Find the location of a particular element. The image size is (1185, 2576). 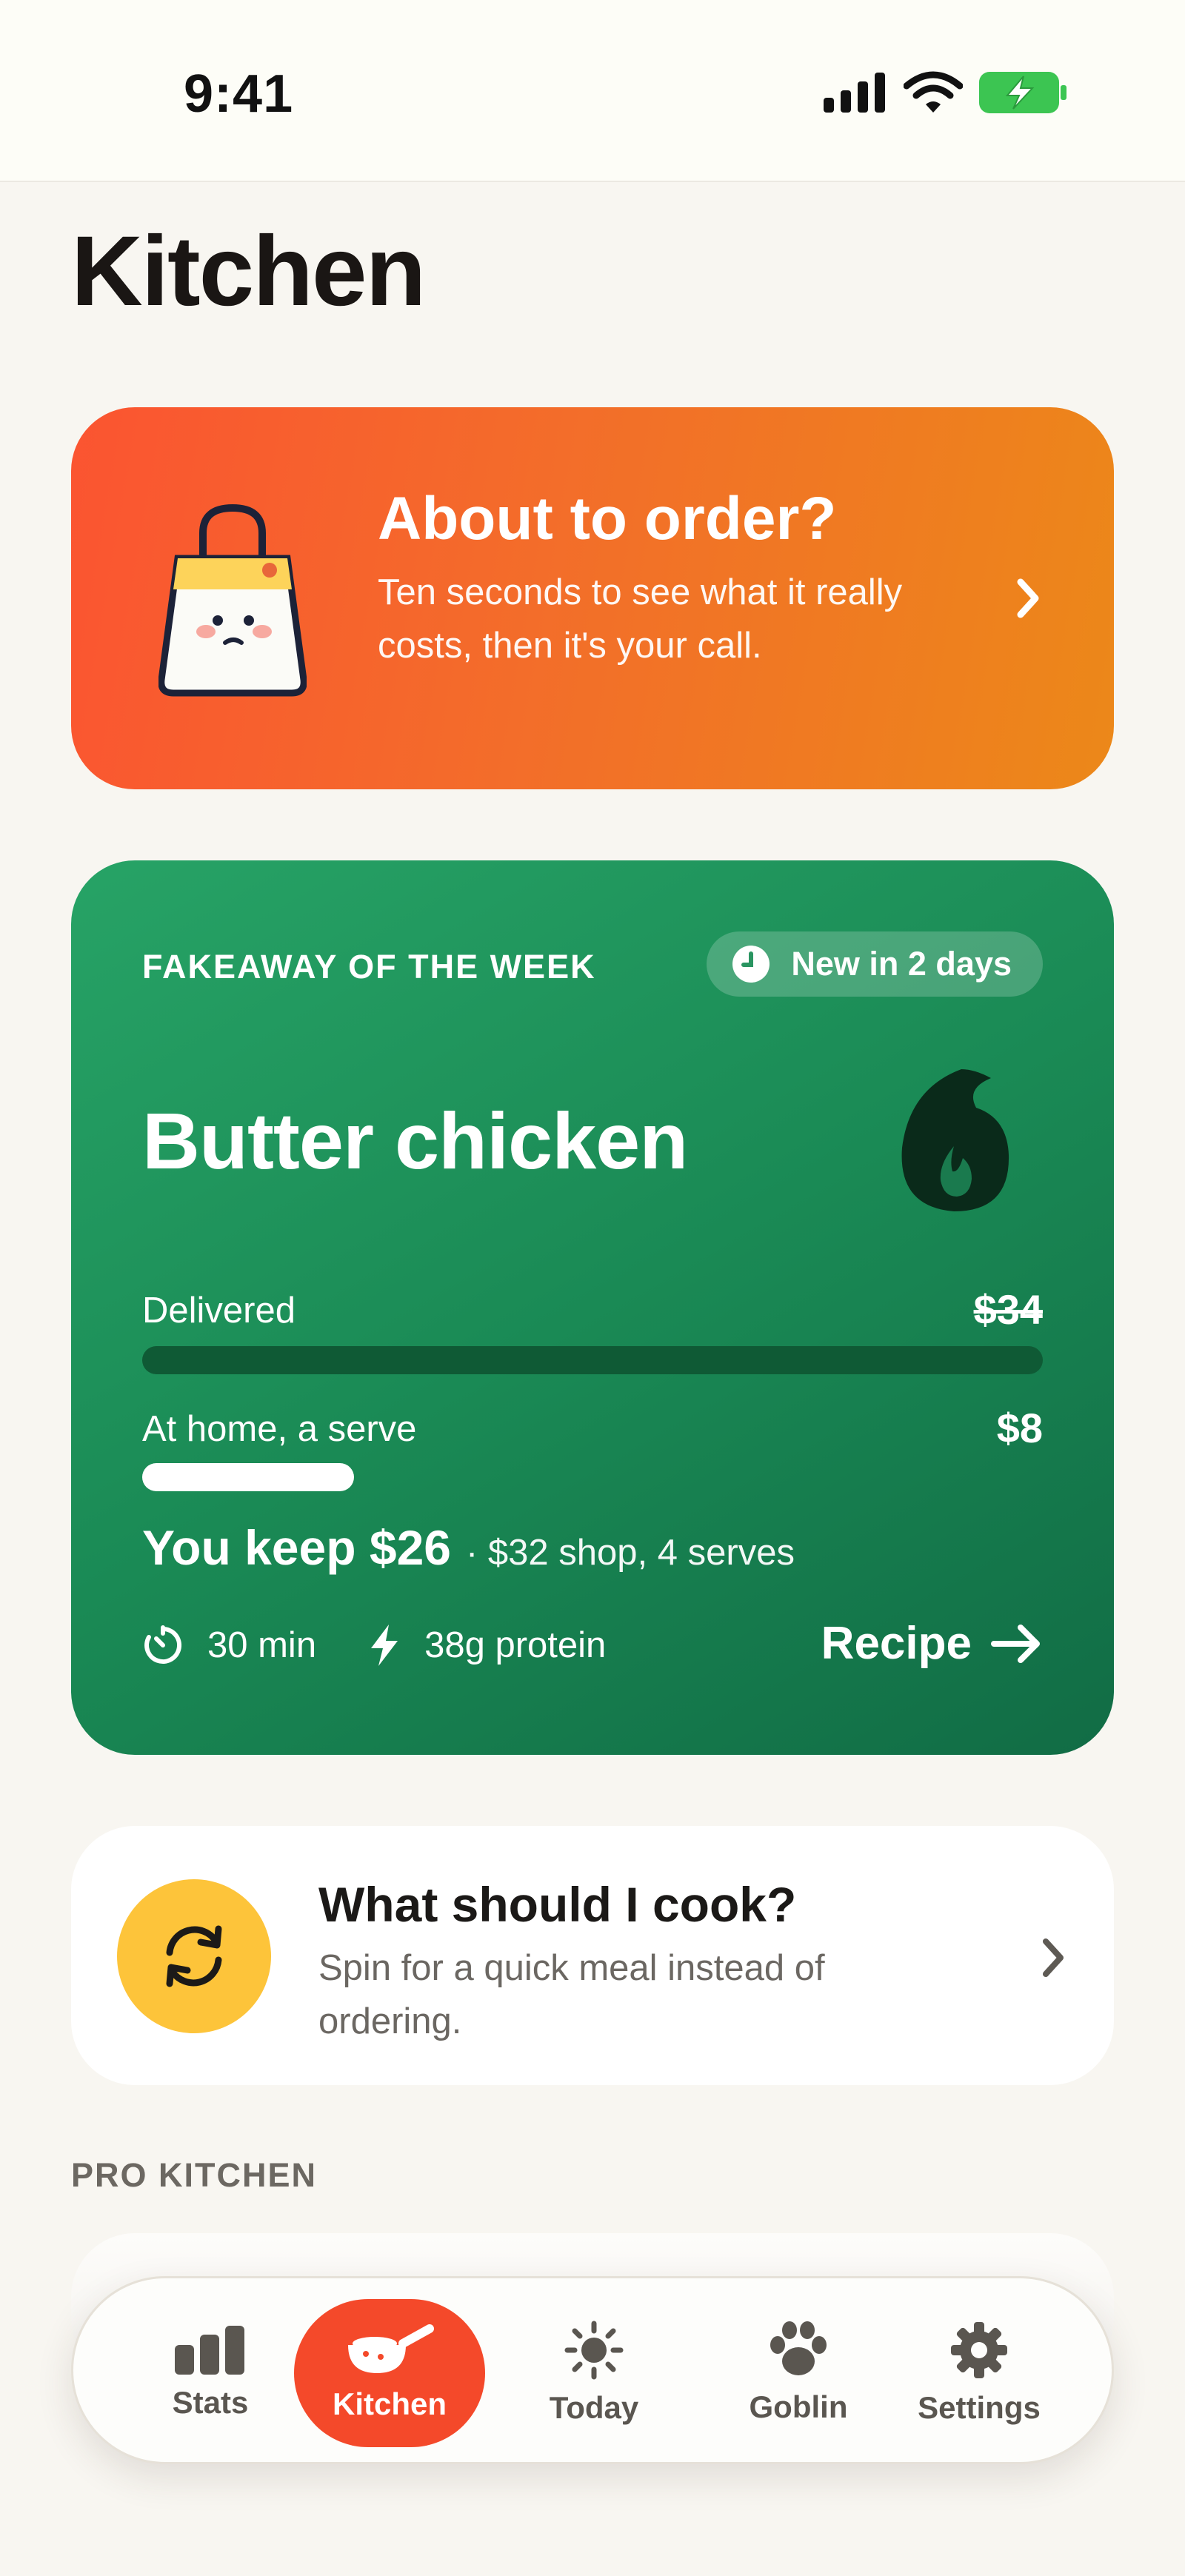

arrow-right-icon is located at coordinates (1015, 1643).